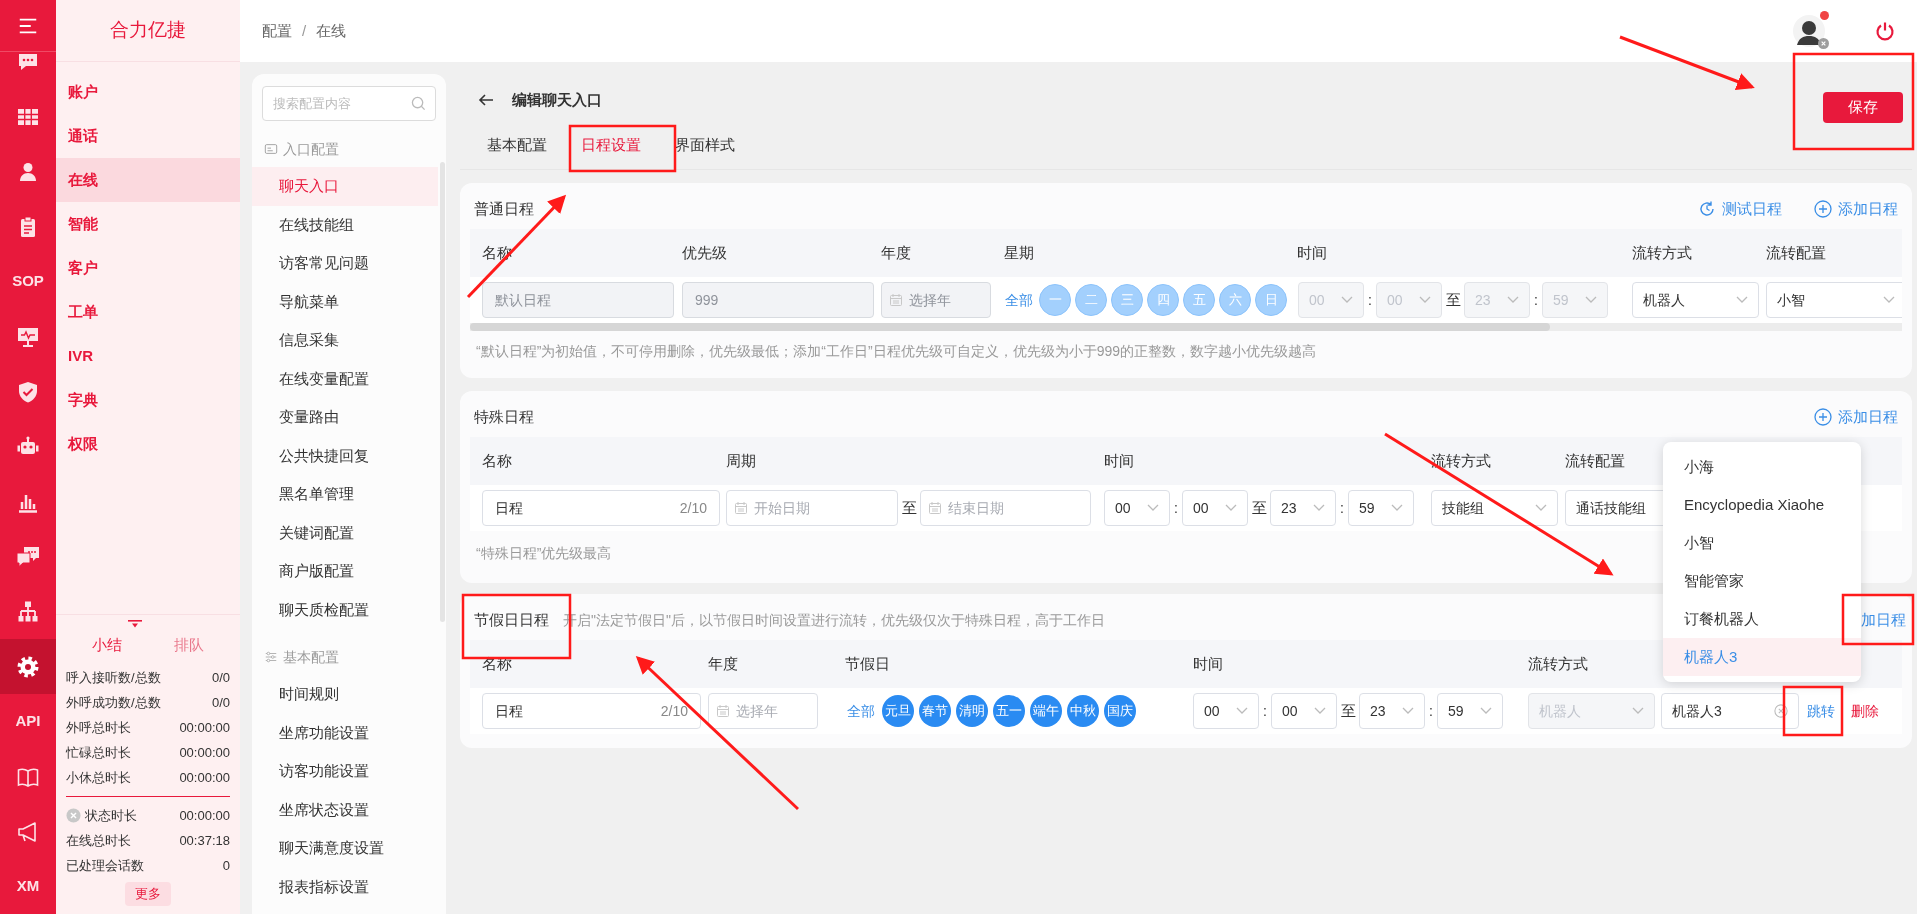 Image resolution: width=1917 pixels, height=914 pixels. What do you see at coordinates (1046, 711) in the screenshot?
I see `day-toggle: 端午` at bounding box center [1046, 711].